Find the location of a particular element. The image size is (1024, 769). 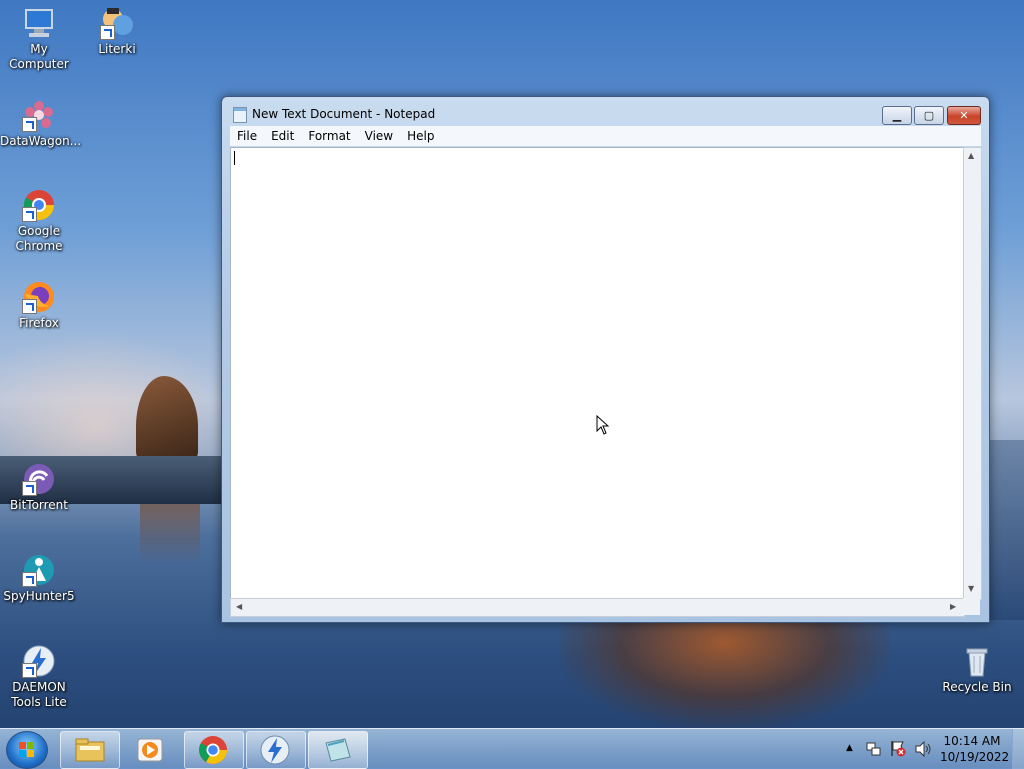

desktop-icon-bittorrent: BitTorrent is located at coordinates (39, 487).